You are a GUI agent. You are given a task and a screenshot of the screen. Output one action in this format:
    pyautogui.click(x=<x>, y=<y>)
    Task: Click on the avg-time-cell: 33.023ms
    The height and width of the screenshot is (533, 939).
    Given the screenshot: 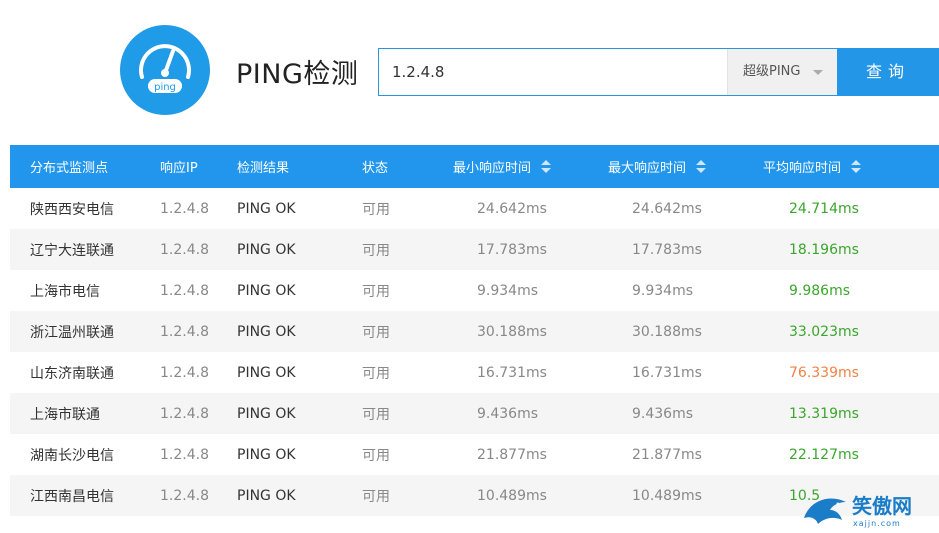 What is the action you would take?
    pyautogui.click(x=824, y=331)
    